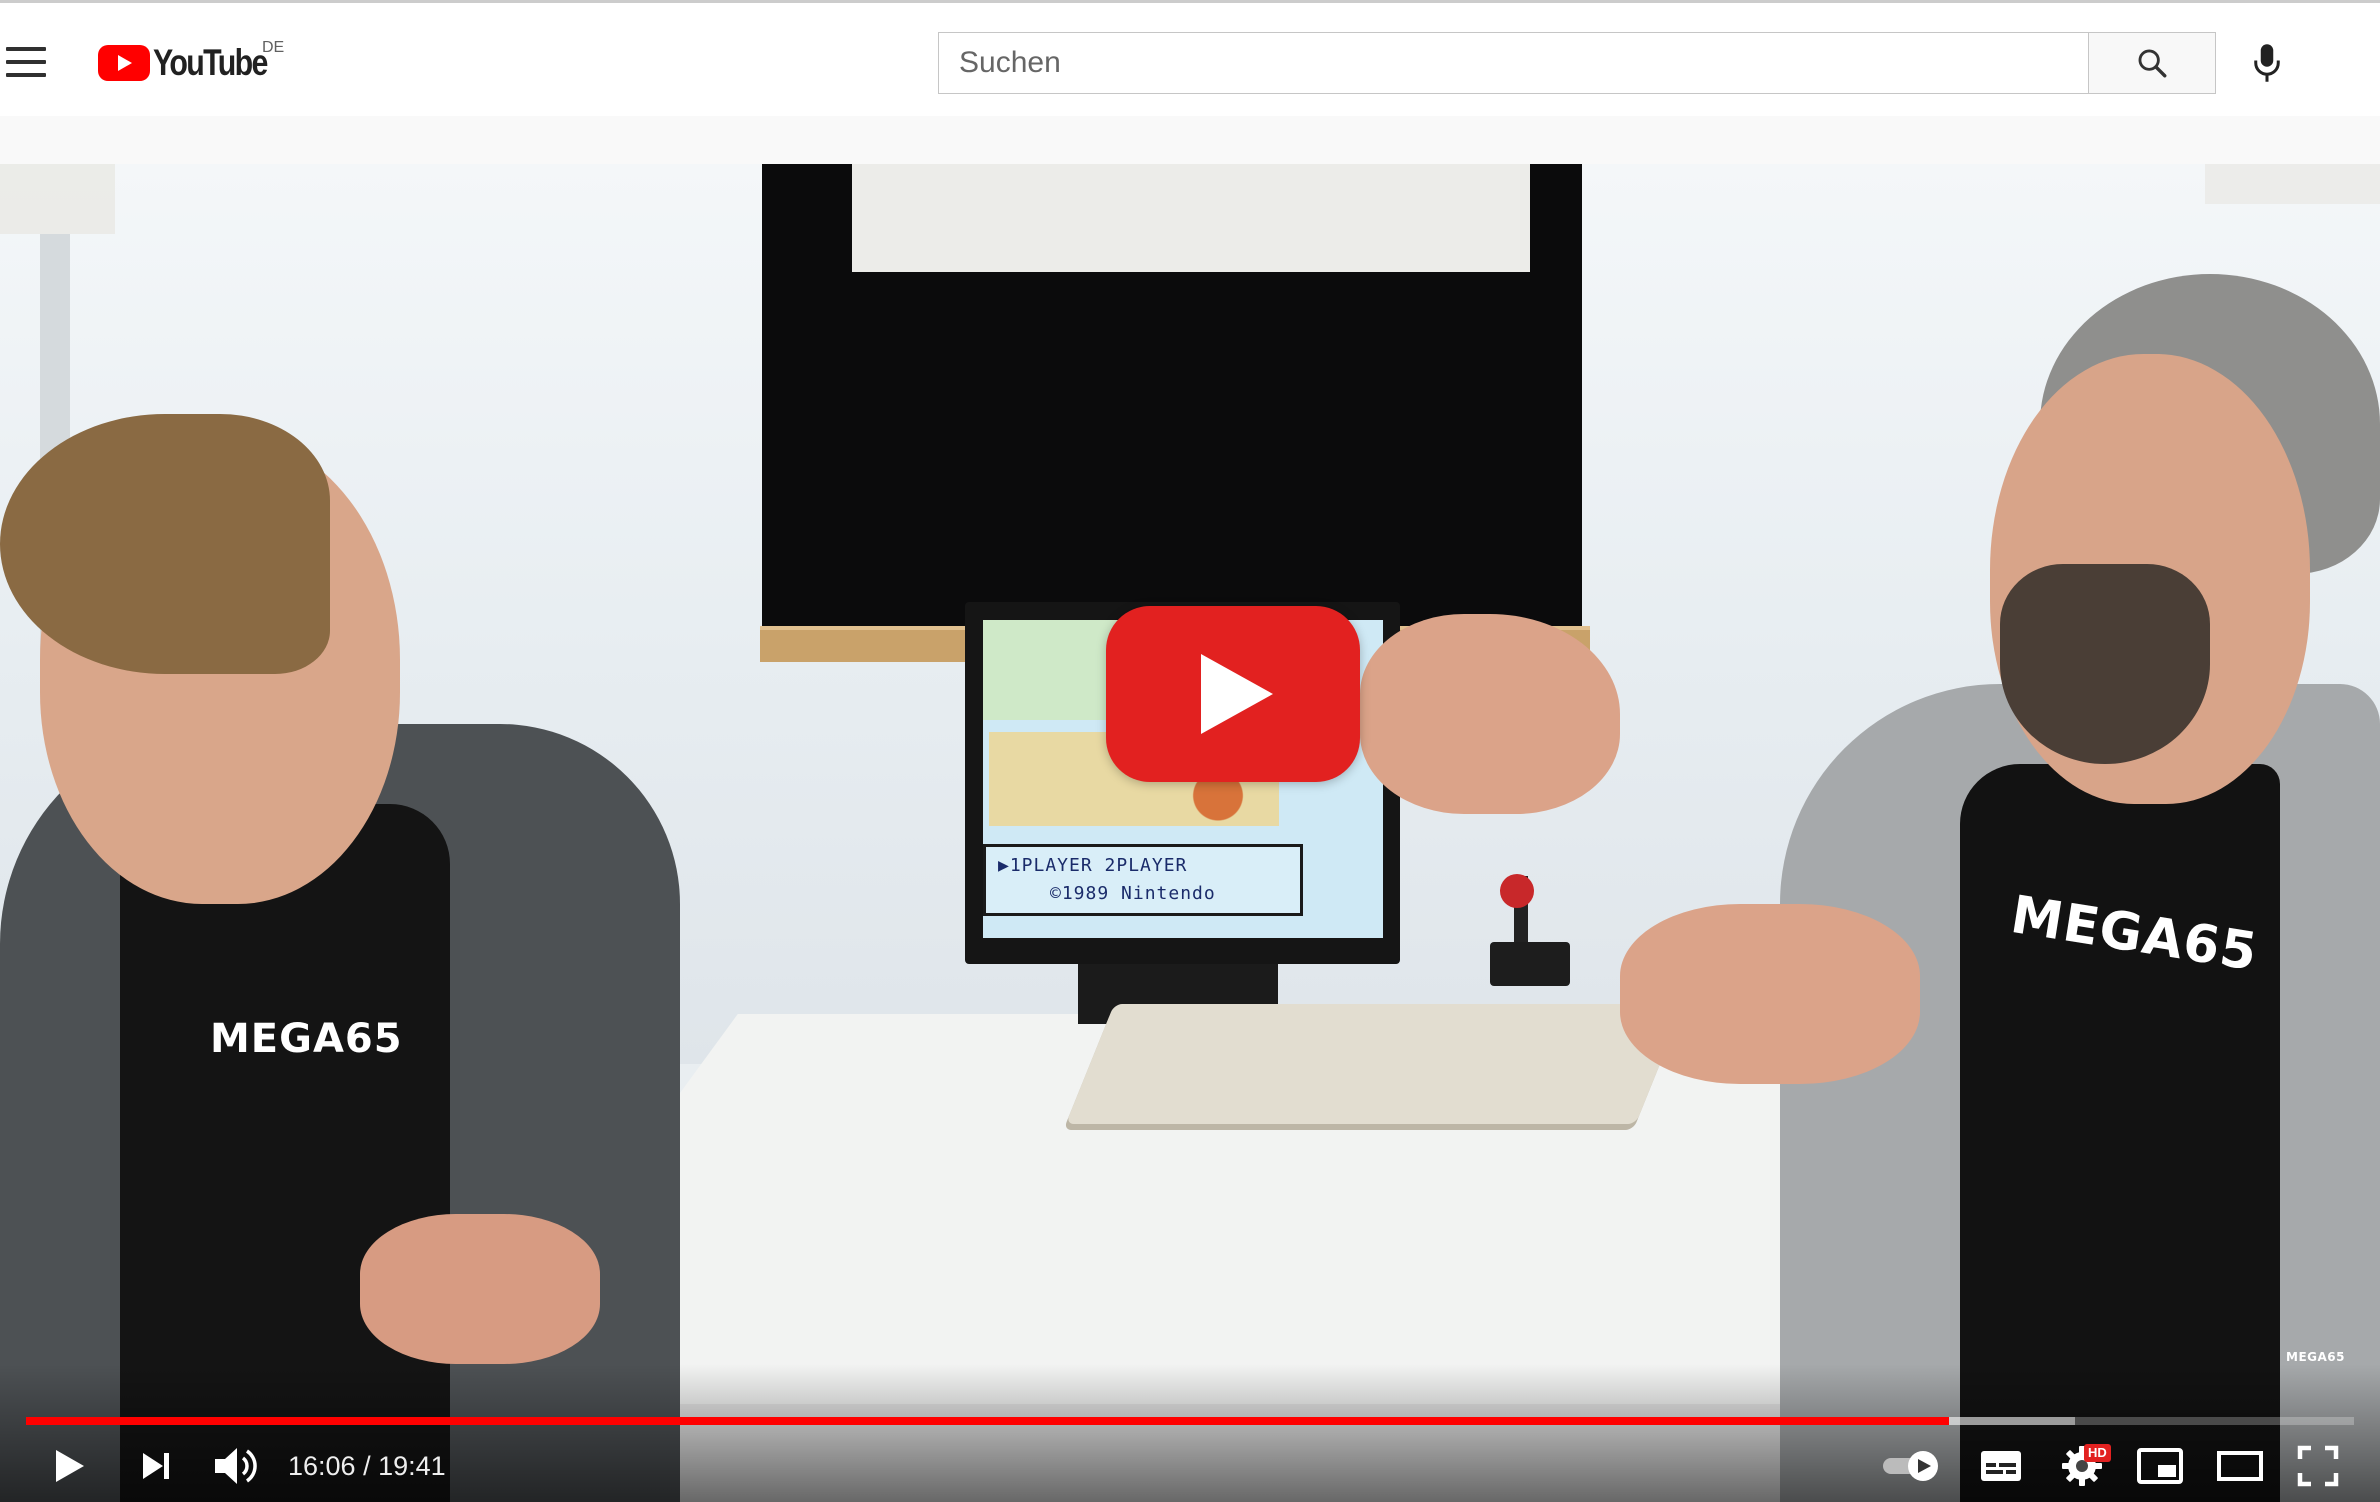 The image size is (2380, 1502). I want to click on joystick-knob, so click(1517, 891).